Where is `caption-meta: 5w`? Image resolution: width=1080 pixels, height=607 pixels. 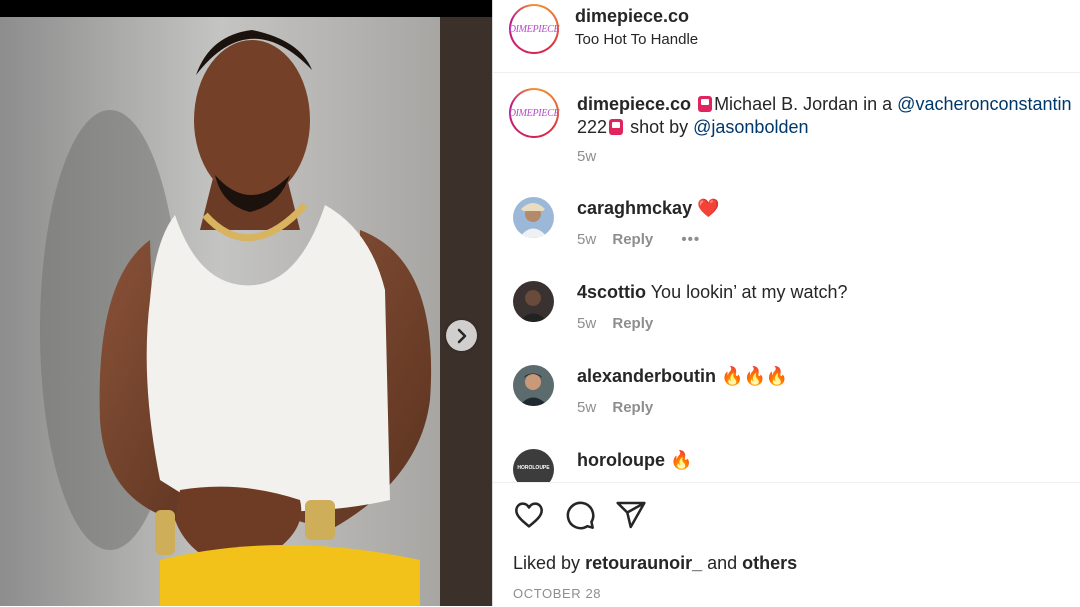
caption-meta: 5w is located at coordinates (586, 156).